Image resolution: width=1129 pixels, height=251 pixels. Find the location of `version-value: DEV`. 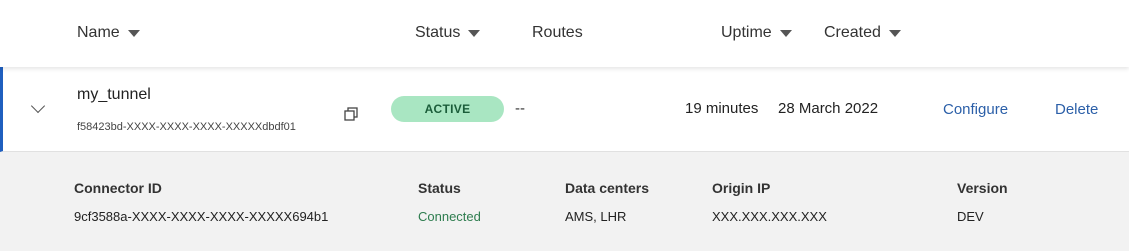

version-value: DEV is located at coordinates (970, 216).